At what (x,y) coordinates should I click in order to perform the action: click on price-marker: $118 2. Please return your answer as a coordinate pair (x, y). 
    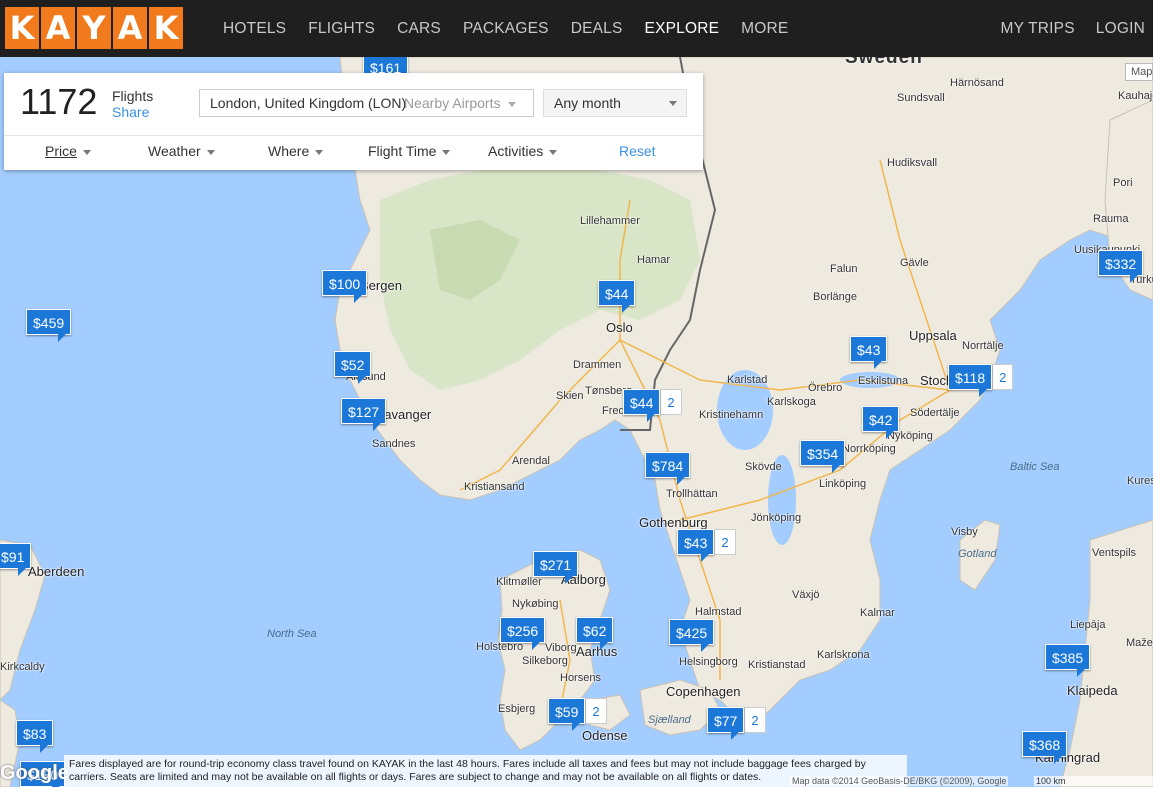
    Looking at the image, I should click on (981, 380).